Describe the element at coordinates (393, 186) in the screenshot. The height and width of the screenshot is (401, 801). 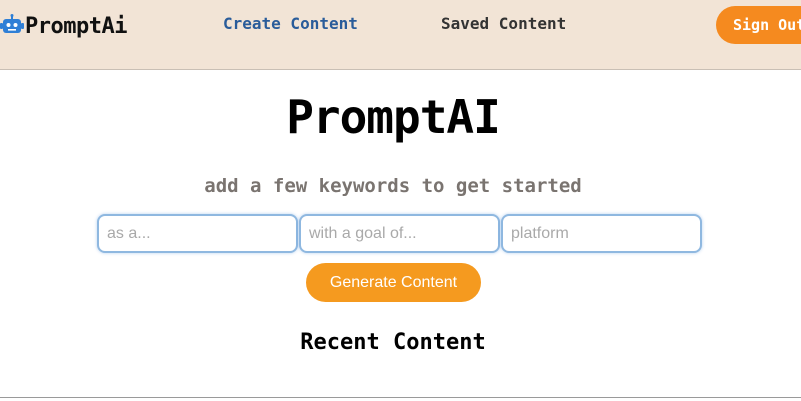
I see `page-subtitle: add a few keywords to get started` at that location.